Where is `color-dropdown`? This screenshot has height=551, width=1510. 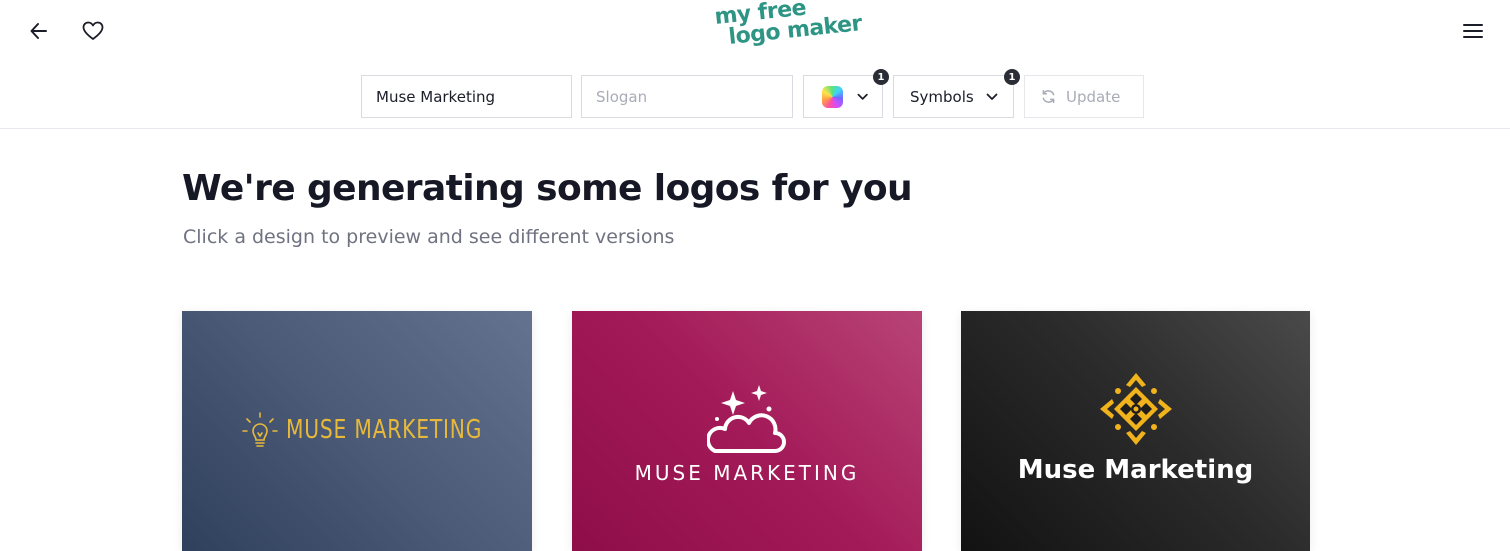
color-dropdown is located at coordinates (843, 96).